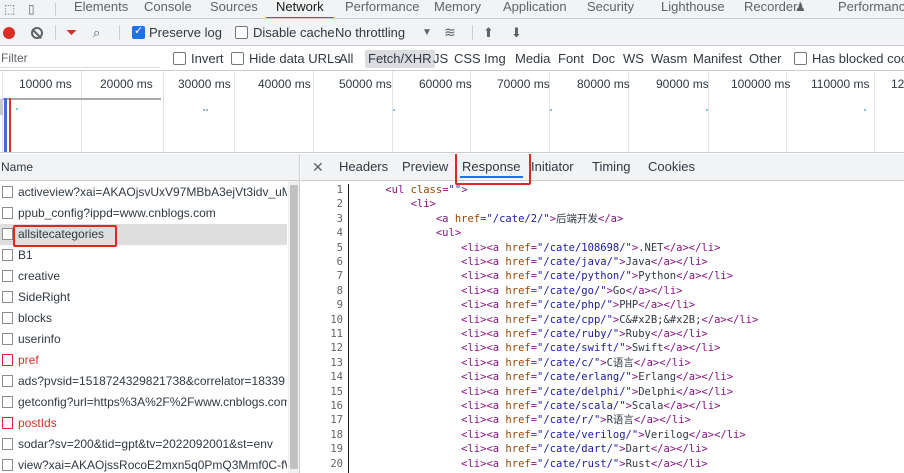 This screenshot has width=904, height=473. Describe the element at coordinates (339, 305) in the screenshot. I see `line-number: 9` at that location.